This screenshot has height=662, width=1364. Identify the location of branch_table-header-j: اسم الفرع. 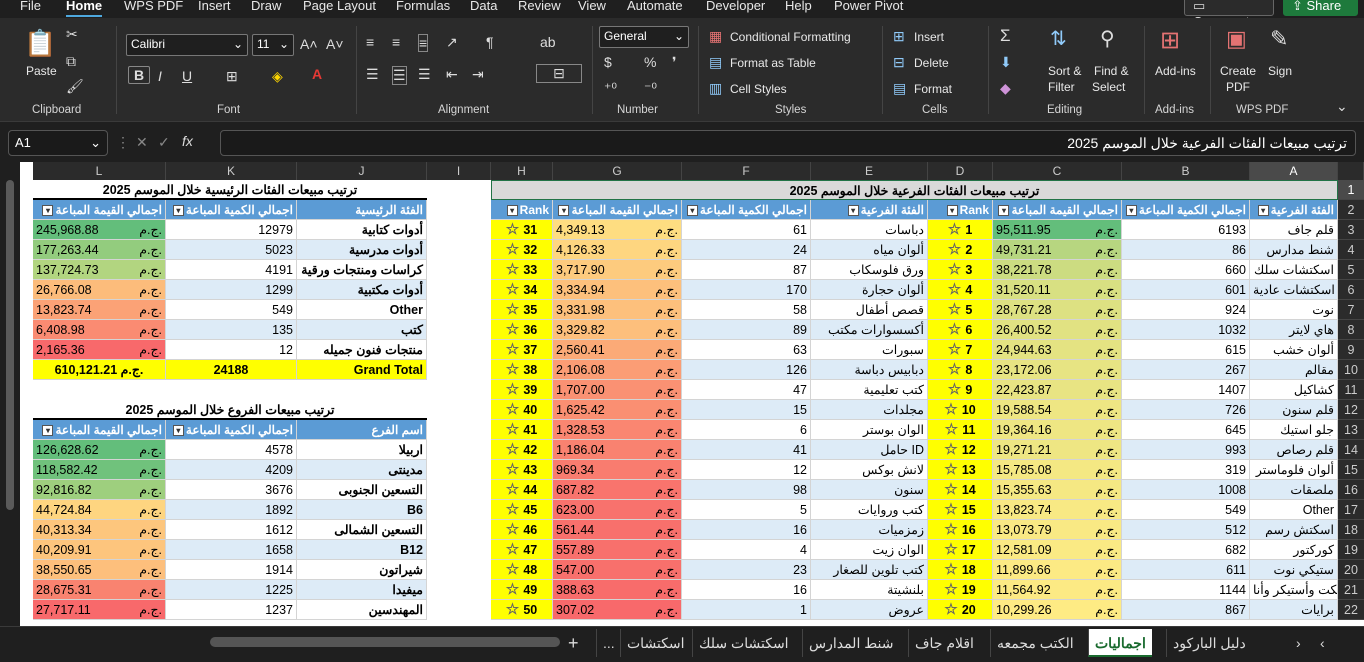
(362, 430).